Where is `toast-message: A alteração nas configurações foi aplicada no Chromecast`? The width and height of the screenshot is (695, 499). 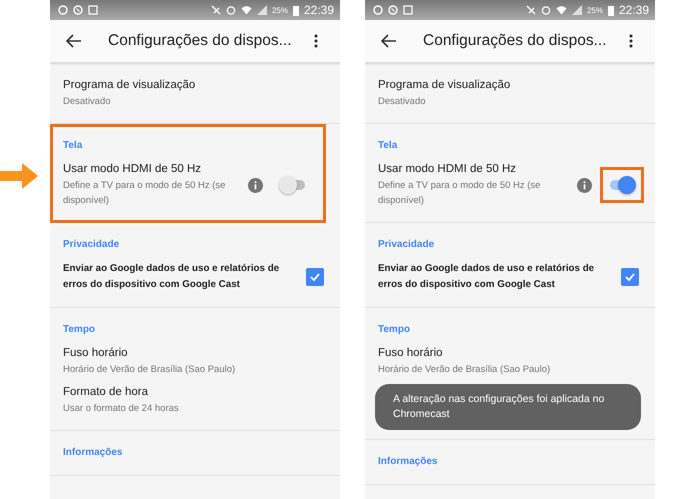 toast-message: A alteração nas configurações foi aplicada no Chromecast is located at coordinates (508, 407).